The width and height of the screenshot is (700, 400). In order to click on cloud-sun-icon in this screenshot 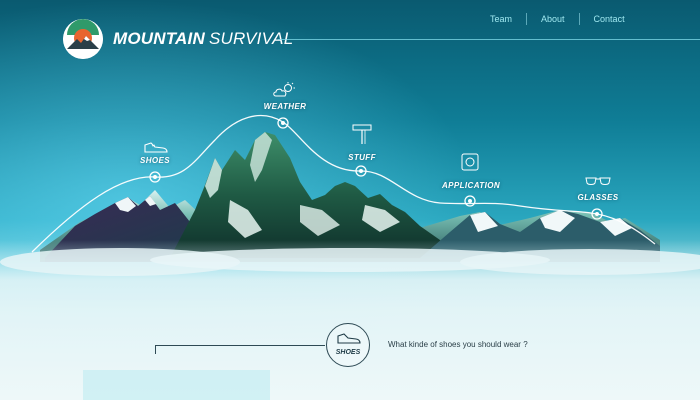, I will do `click(284, 89)`.